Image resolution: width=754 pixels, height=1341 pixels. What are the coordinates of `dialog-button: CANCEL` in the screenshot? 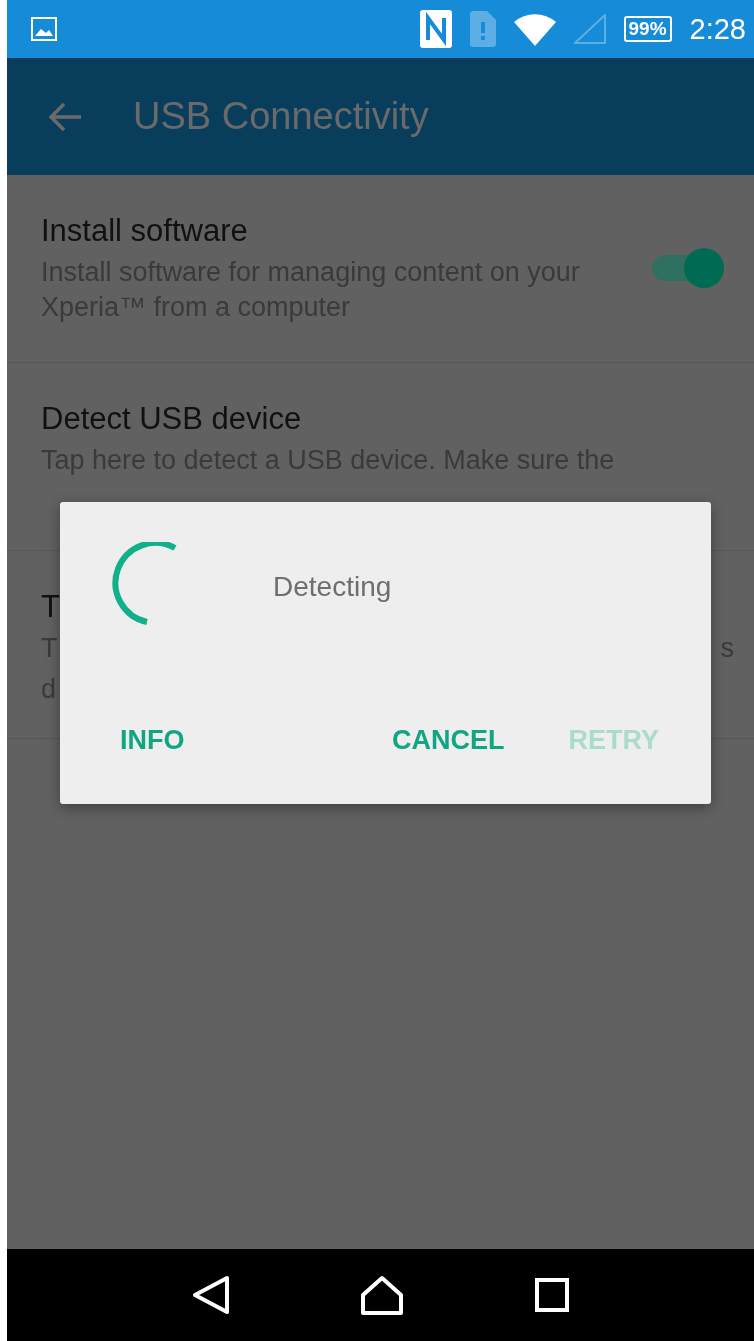 It's located at (448, 740).